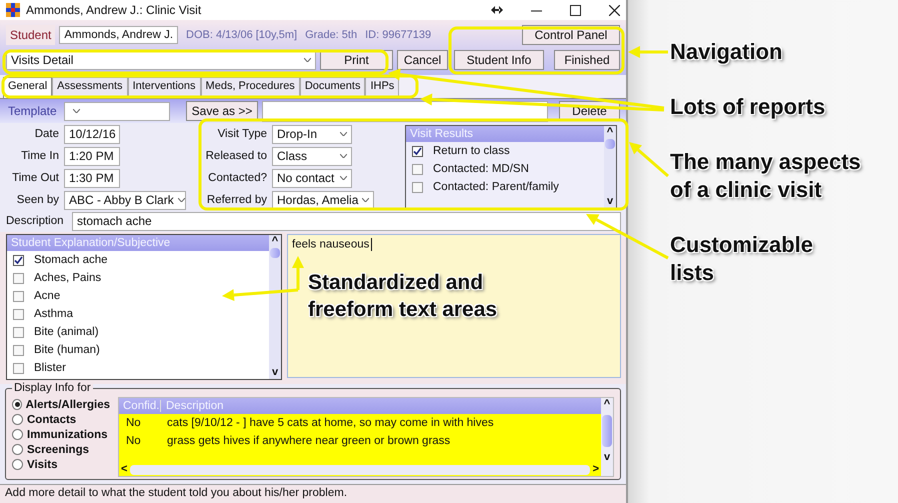 This screenshot has height=503, width=898. I want to click on column-header: Description, so click(194, 406).